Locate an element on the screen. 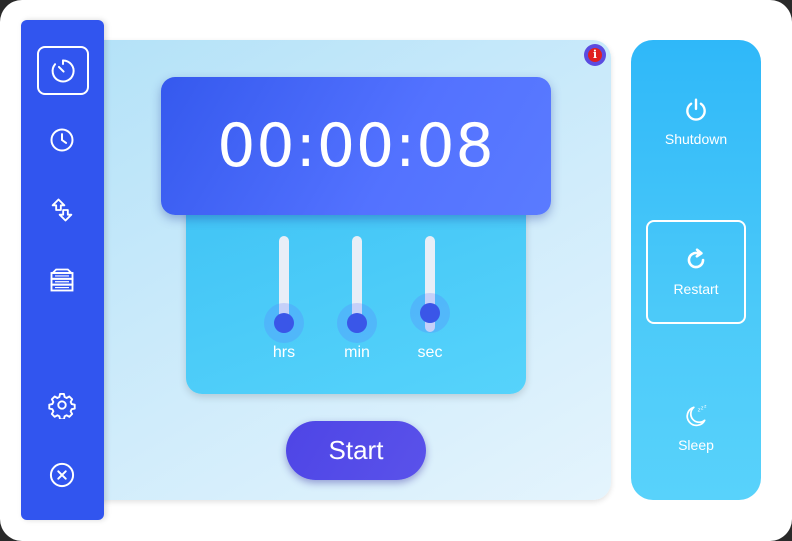  time-display: 00:00:08 is located at coordinates (356, 146).